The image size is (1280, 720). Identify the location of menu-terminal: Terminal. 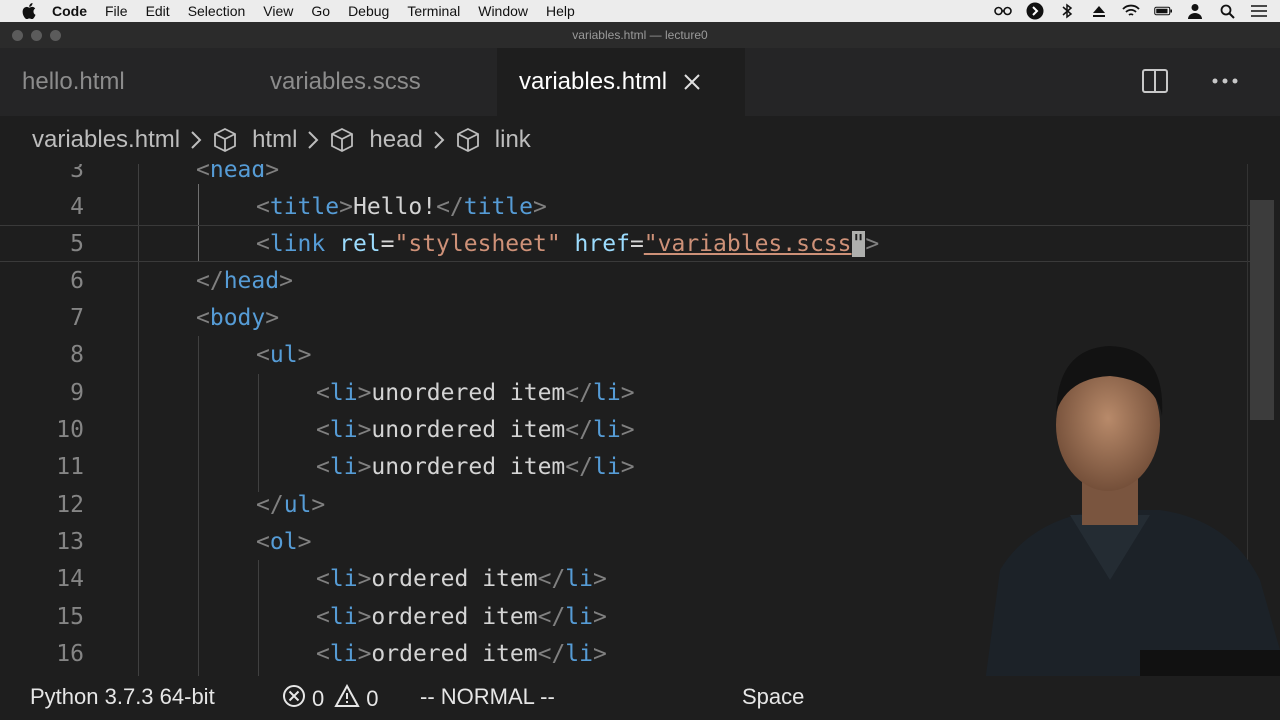
(433, 11).